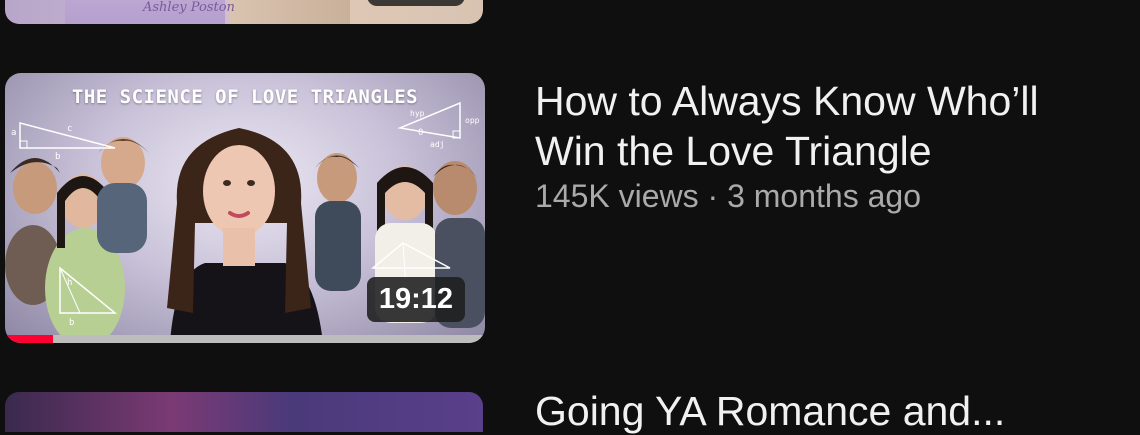  I want to click on next-video-thumbnail, so click(244, 412).